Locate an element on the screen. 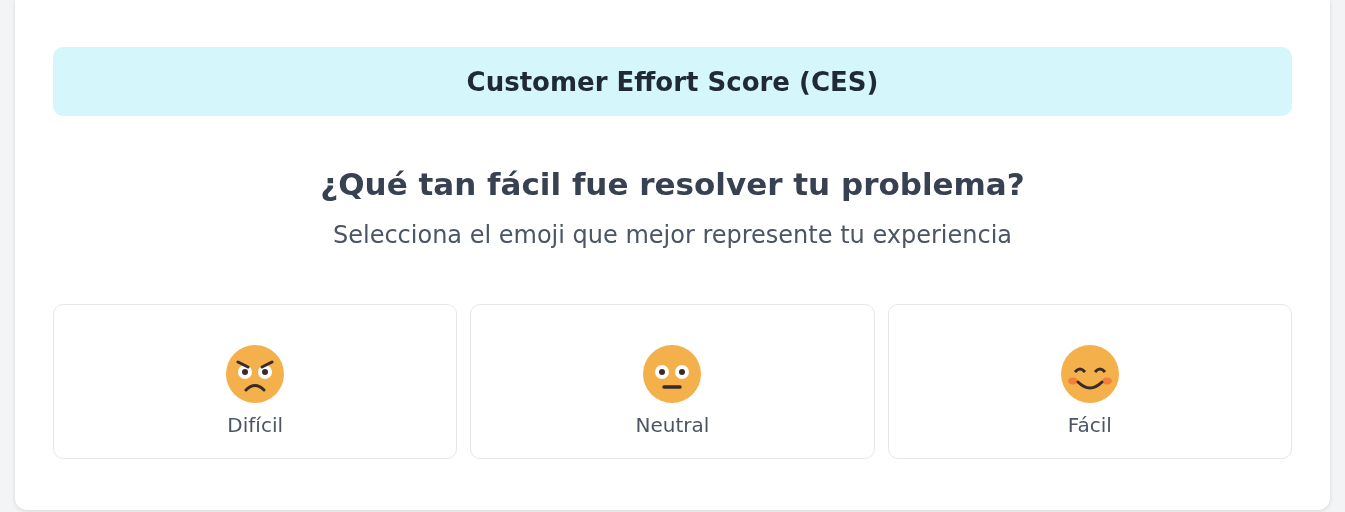 The width and height of the screenshot is (1345, 512). rating-option: Neutral is located at coordinates (672, 381).